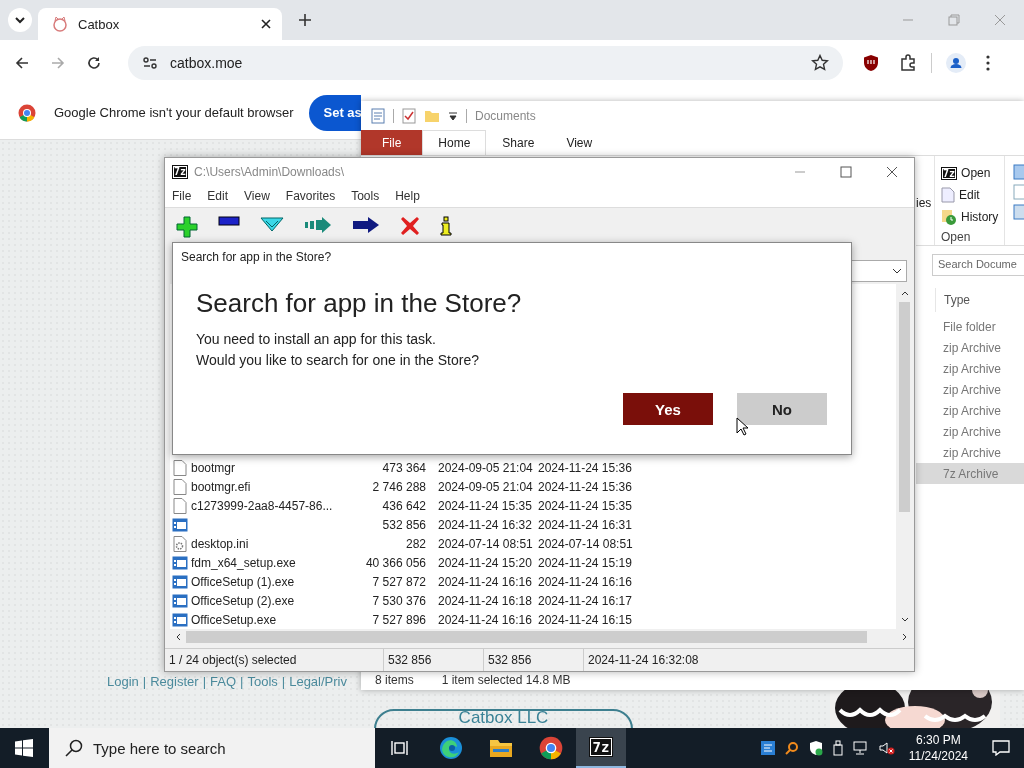 This screenshot has width=1024, height=768. I want to click on date-cell-text: 2024-09-05 21:04, so click(486, 486).